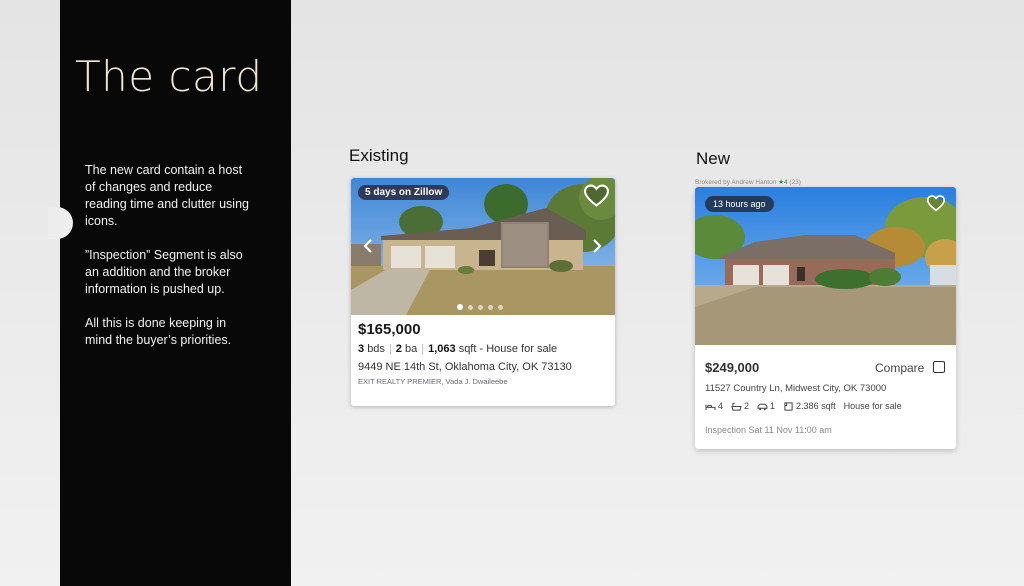 The height and width of the screenshot is (586, 1024). What do you see at coordinates (361, 349) in the screenshot?
I see `beds-value: 3` at bounding box center [361, 349].